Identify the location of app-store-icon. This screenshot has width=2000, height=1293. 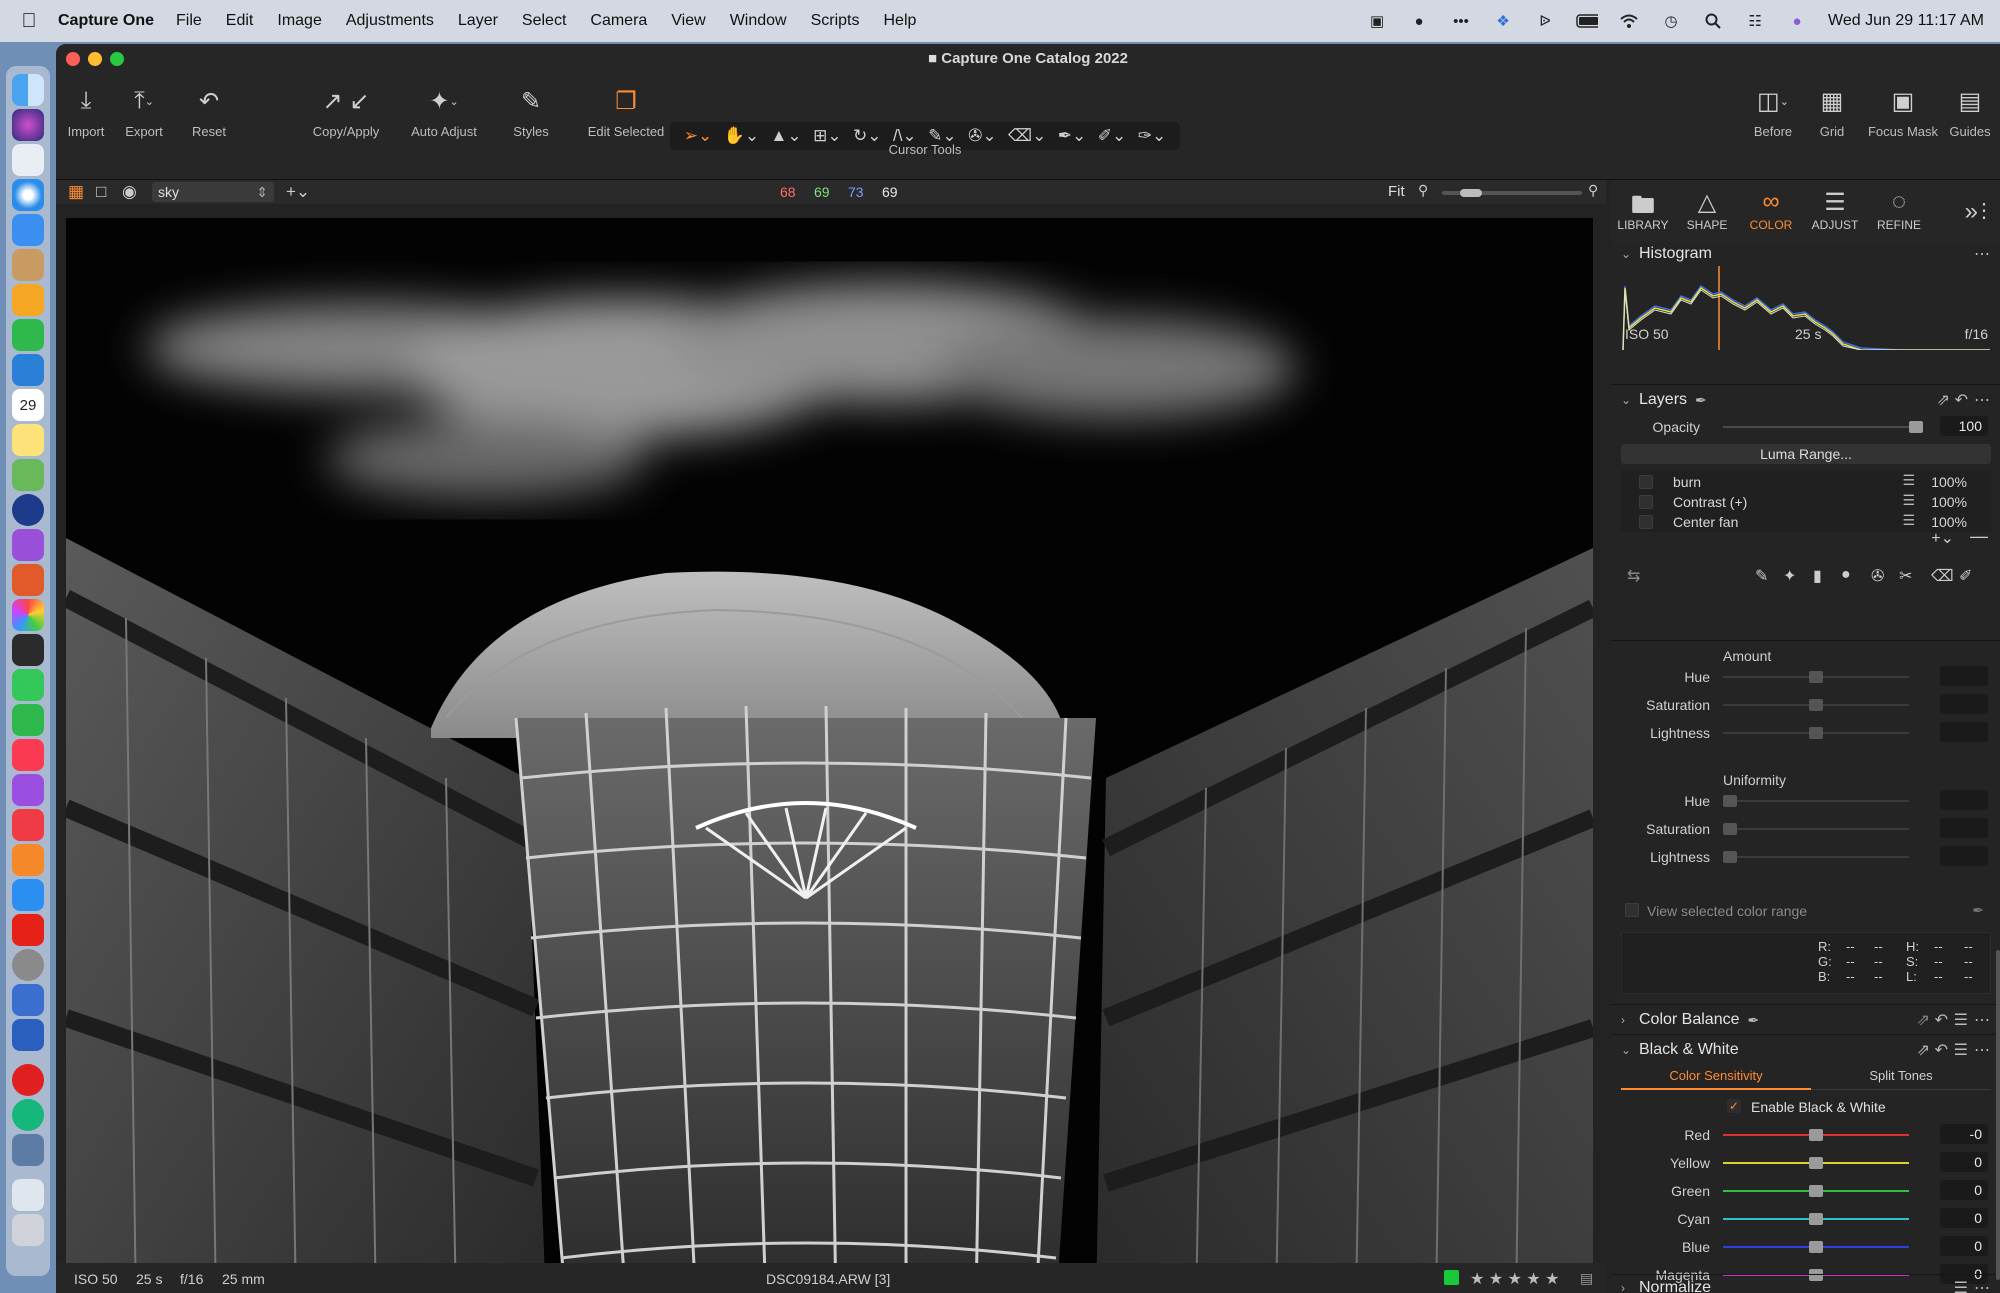
(28, 895).